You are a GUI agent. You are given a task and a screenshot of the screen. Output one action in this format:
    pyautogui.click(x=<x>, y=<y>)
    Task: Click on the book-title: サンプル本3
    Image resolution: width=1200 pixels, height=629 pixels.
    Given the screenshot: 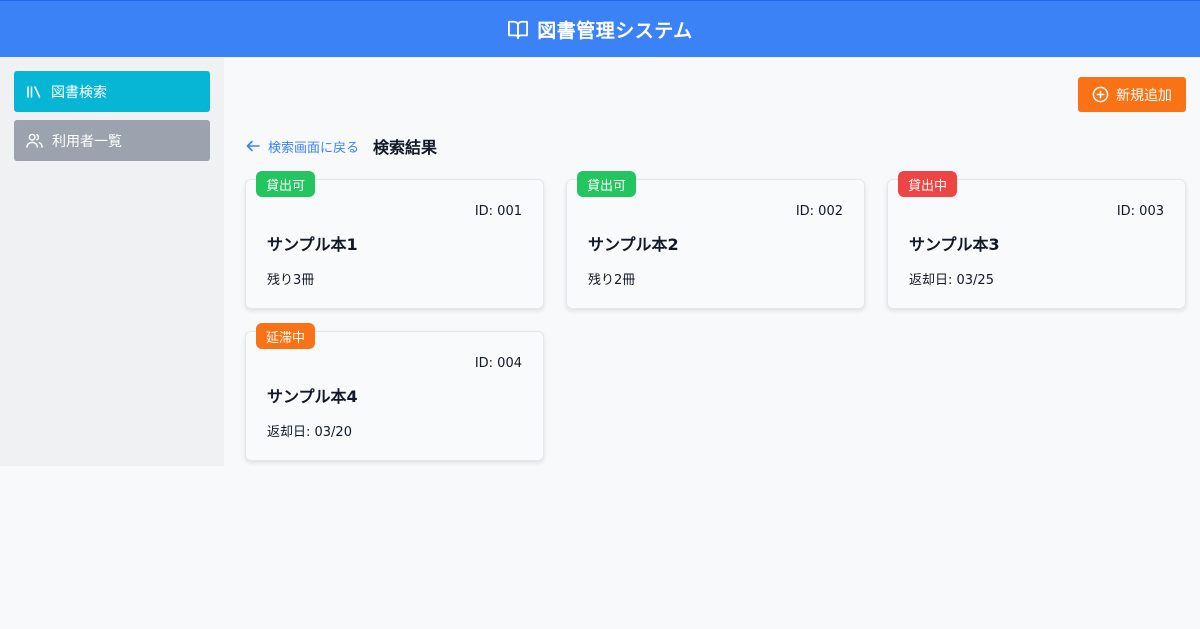 What is the action you would take?
    pyautogui.click(x=954, y=244)
    